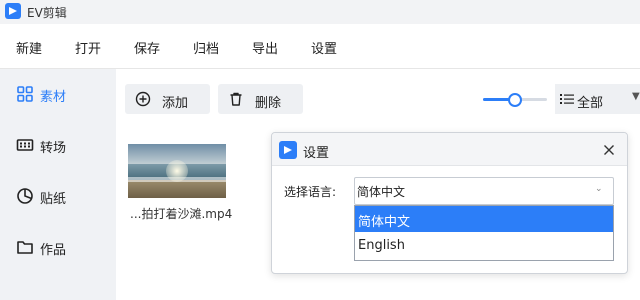 The image size is (640, 300). What do you see at coordinates (29, 47) in the screenshot?
I see `menu-item-new: 新建` at bounding box center [29, 47].